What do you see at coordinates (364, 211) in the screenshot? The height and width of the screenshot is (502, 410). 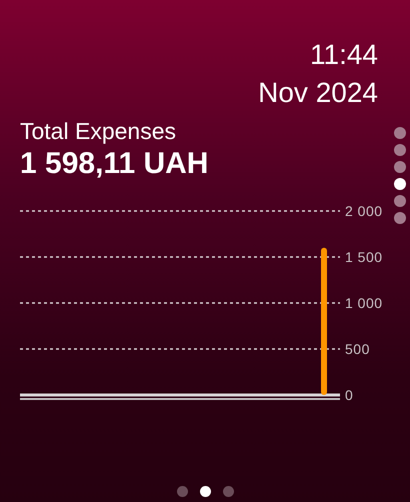 I see `y-axis-label: 2 000` at bounding box center [364, 211].